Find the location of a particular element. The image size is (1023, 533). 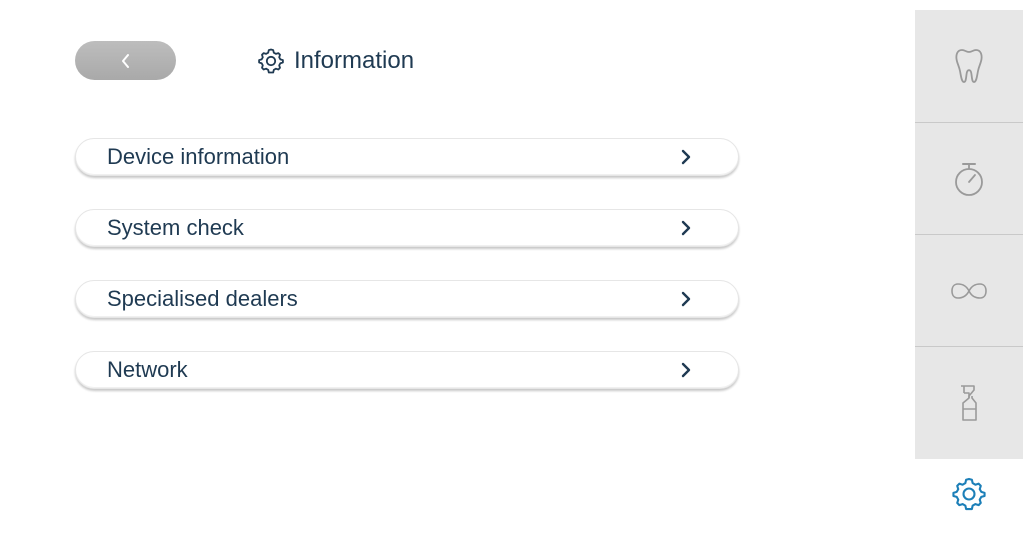

page-title-group: Information is located at coordinates (336, 61).